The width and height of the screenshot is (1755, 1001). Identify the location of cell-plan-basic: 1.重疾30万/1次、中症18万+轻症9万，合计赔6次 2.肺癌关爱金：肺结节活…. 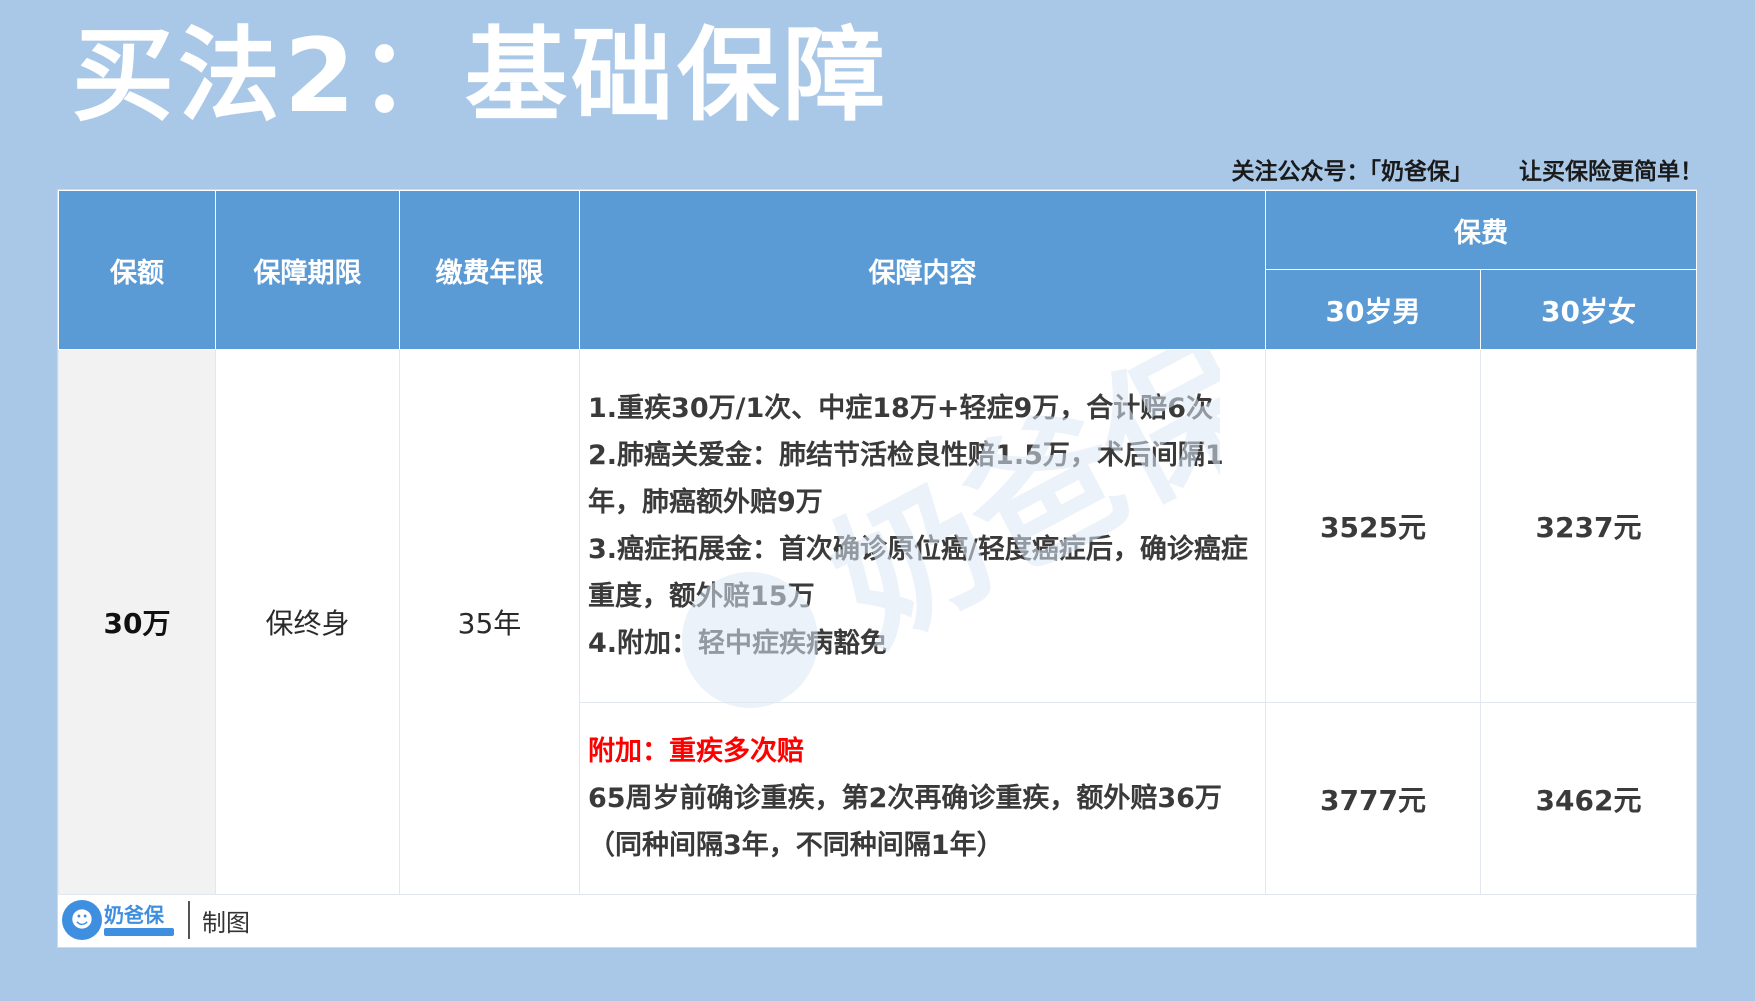
(922, 526).